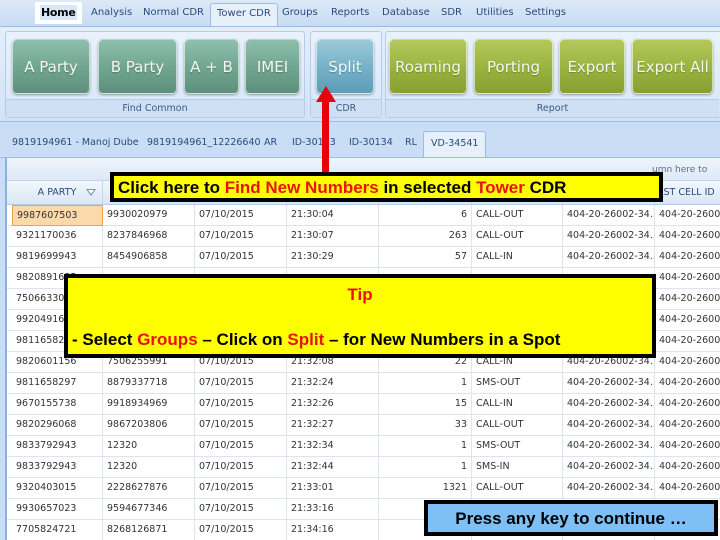  I want to click on cell-a-party: 9811658297, so click(57, 383).